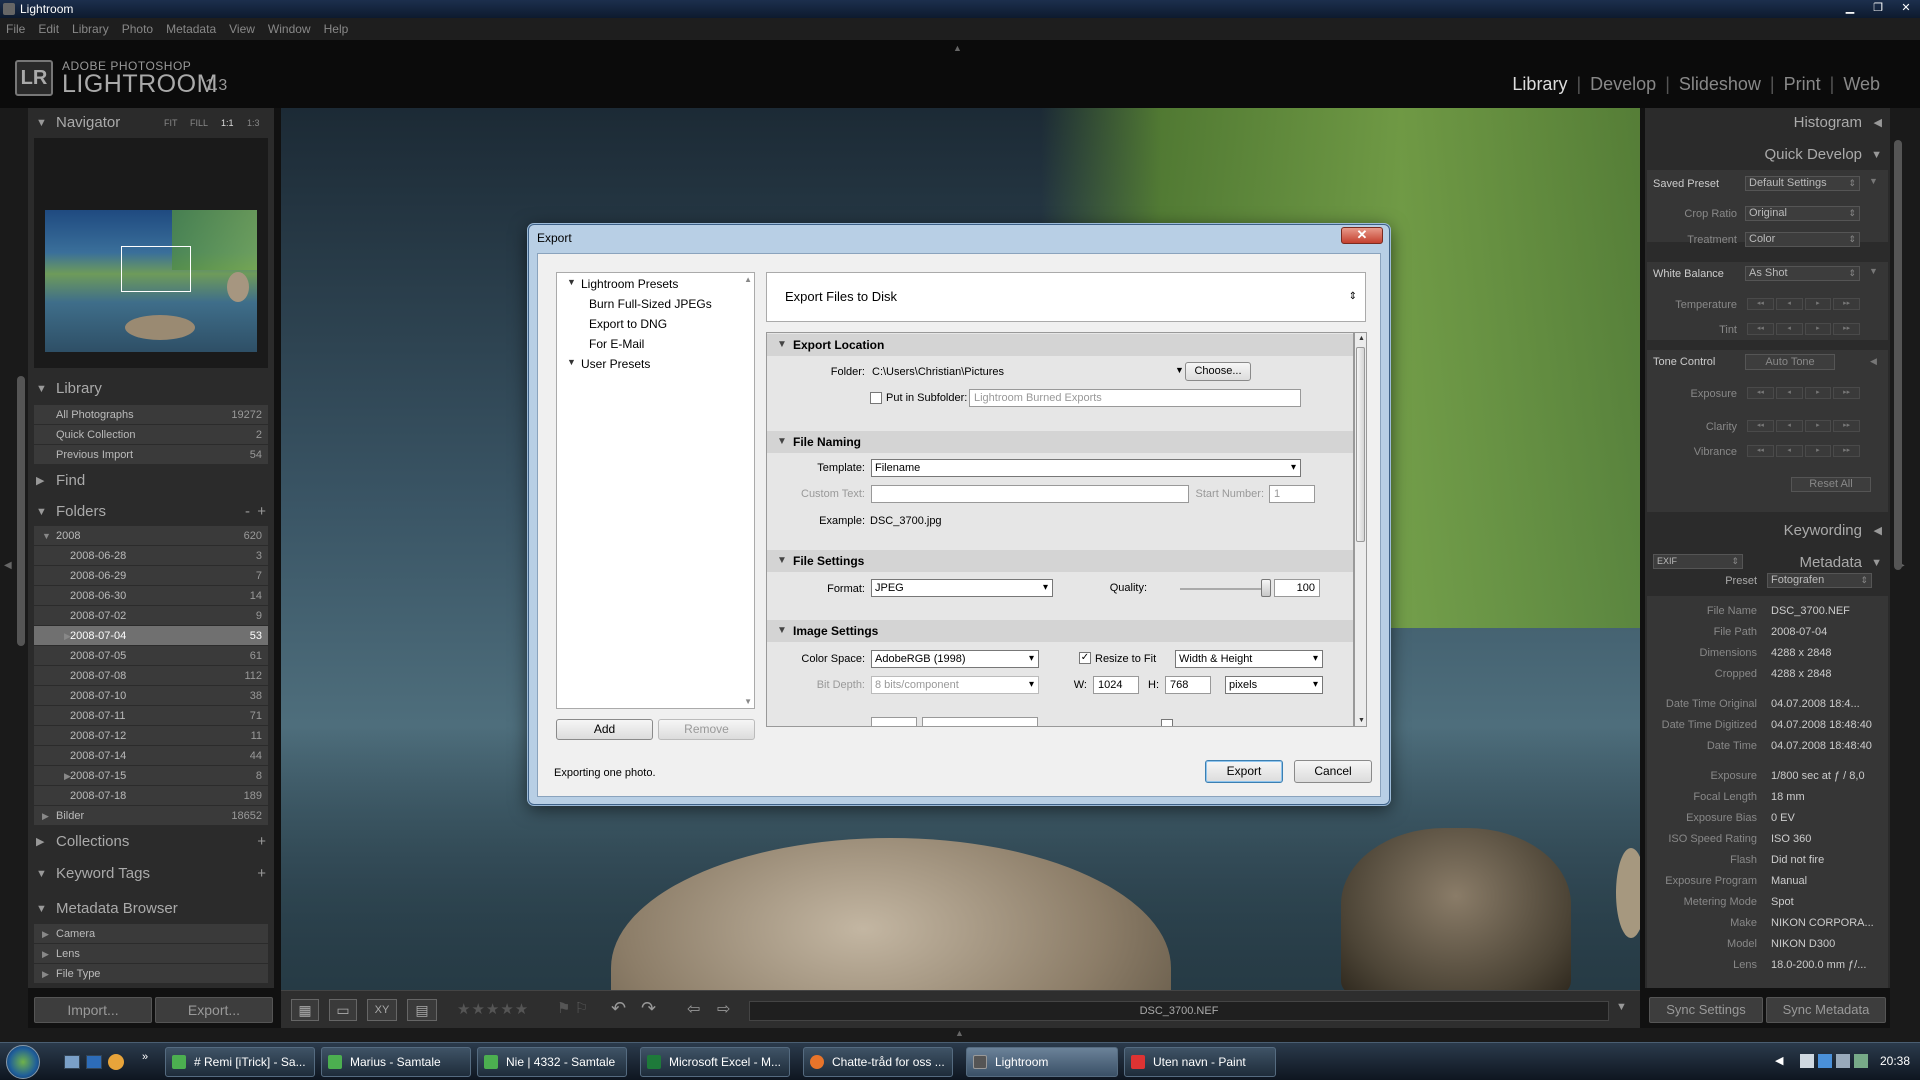 The image size is (1920, 1080). Describe the element at coordinates (1086, 468) in the screenshot. I see `template-select: Filename` at that location.